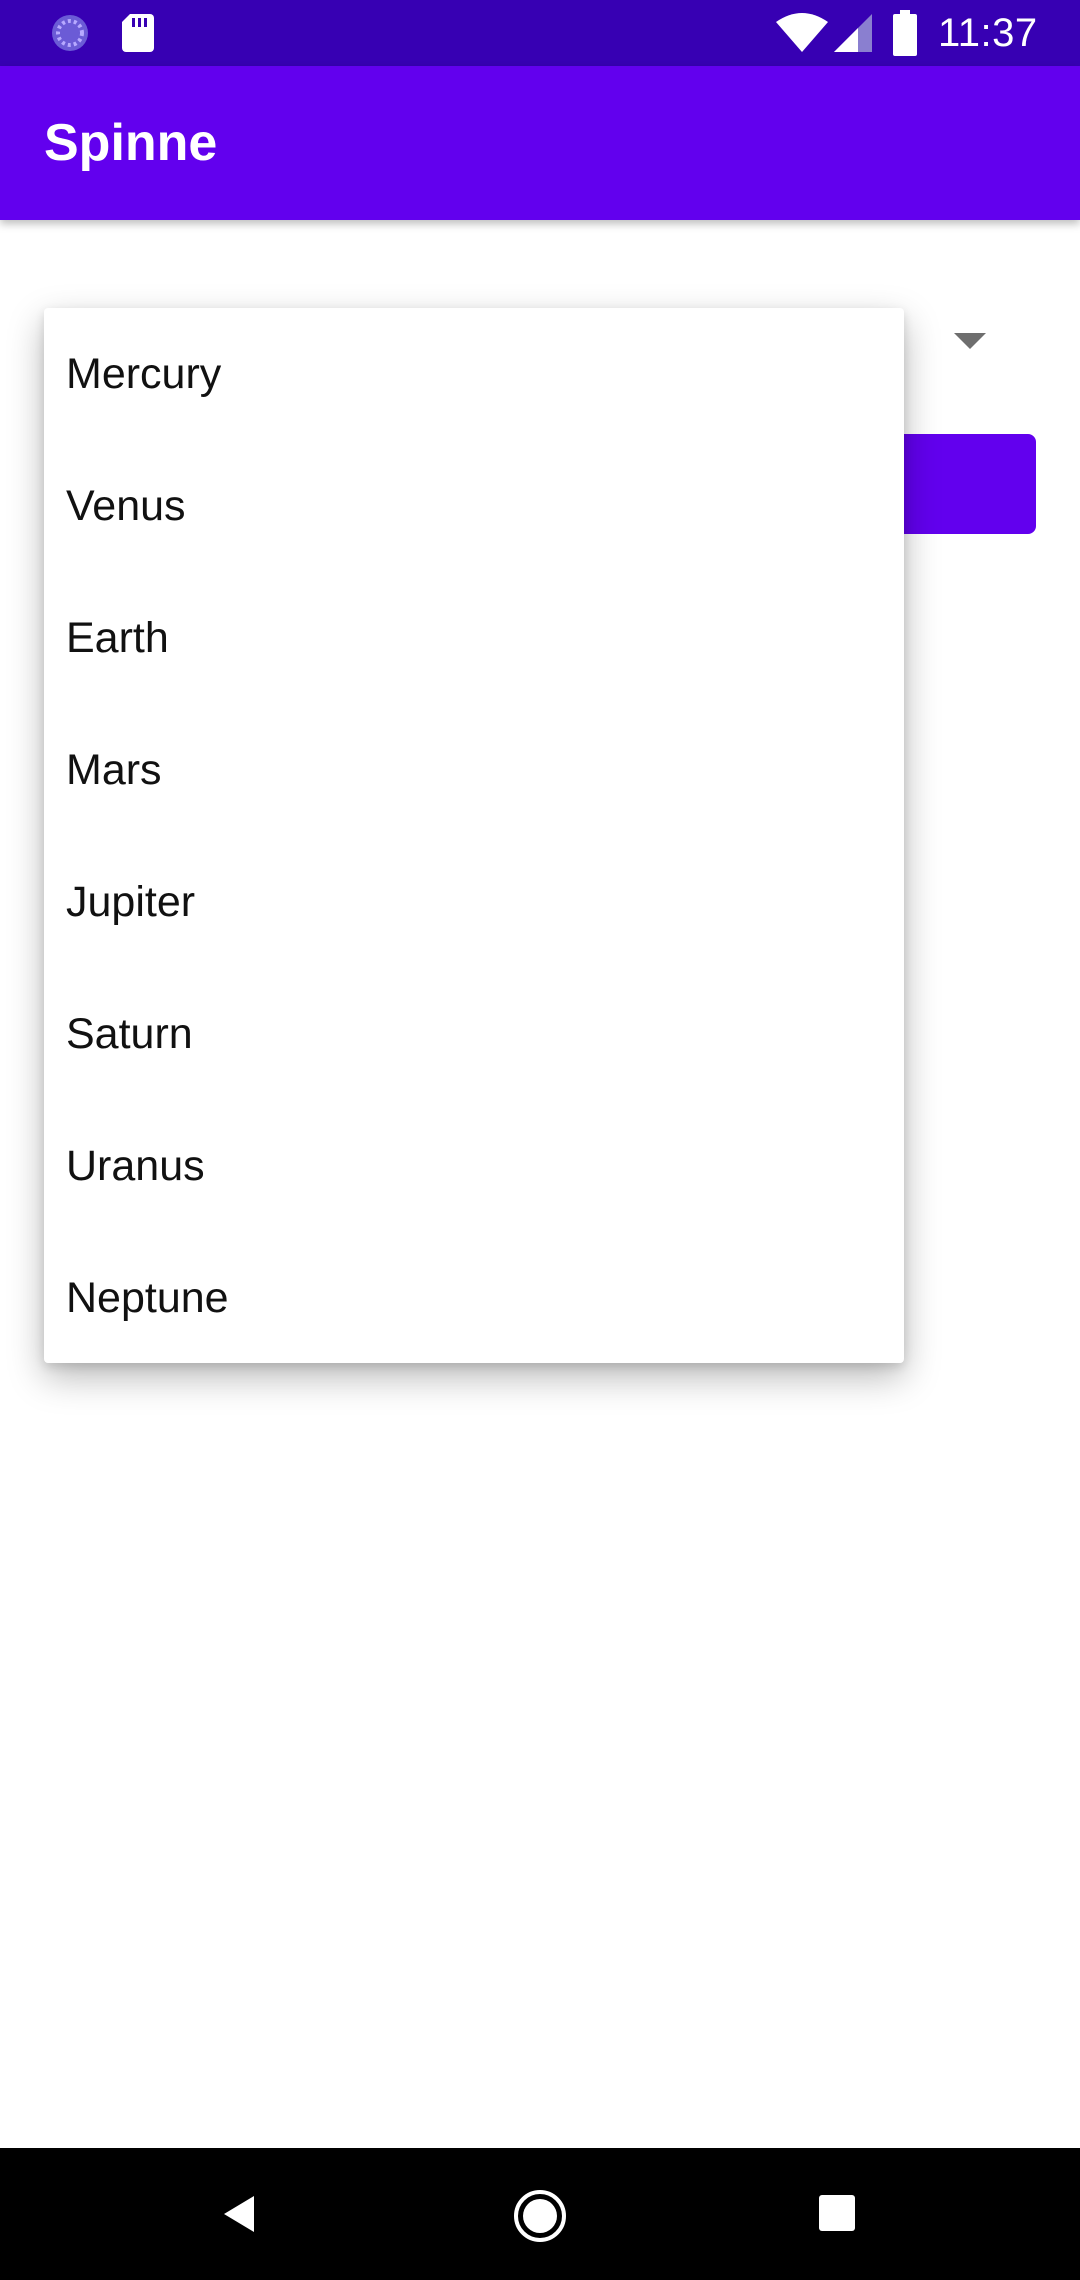 The image size is (1080, 2280). What do you see at coordinates (242, 2214) in the screenshot?
I see `back-icon` at bounding box center [242, 2214].